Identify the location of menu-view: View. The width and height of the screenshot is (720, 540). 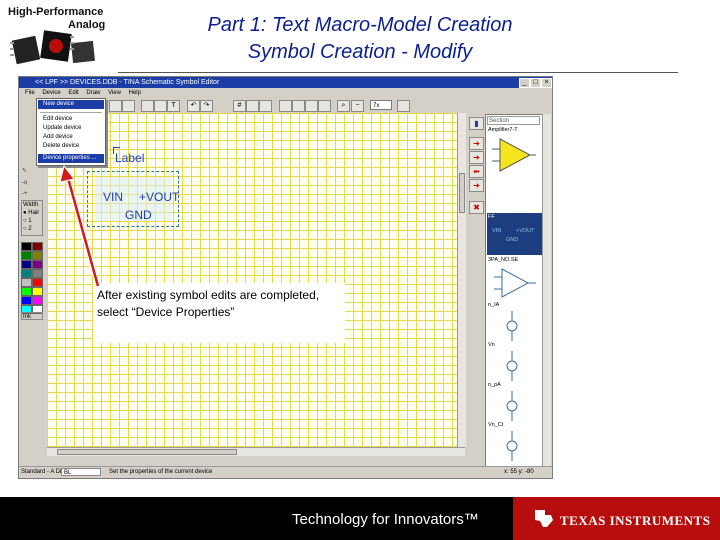
(114, 93).